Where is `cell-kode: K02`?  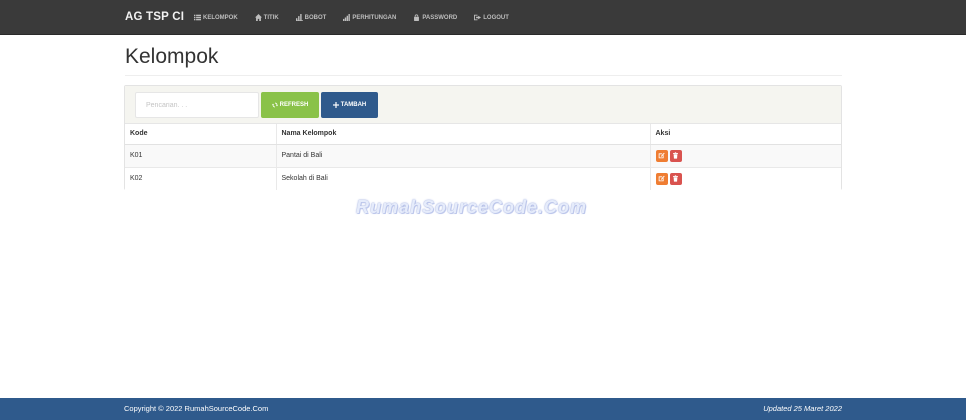
cell-kode: K02 is located at coordinates (201, 178).